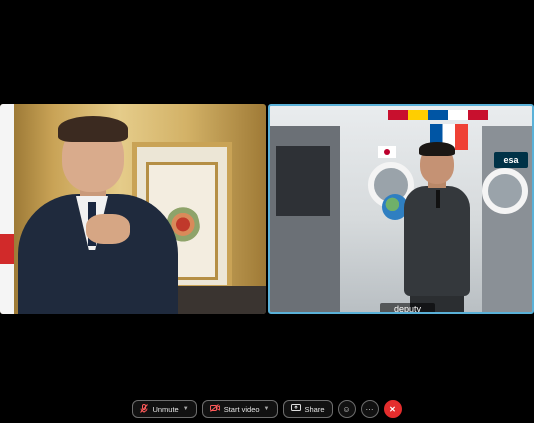 The image size is (534, 423). What do you see at coordinates (218, 300) in the screenshot?
I see `desk` at bounding box center [218, 300].